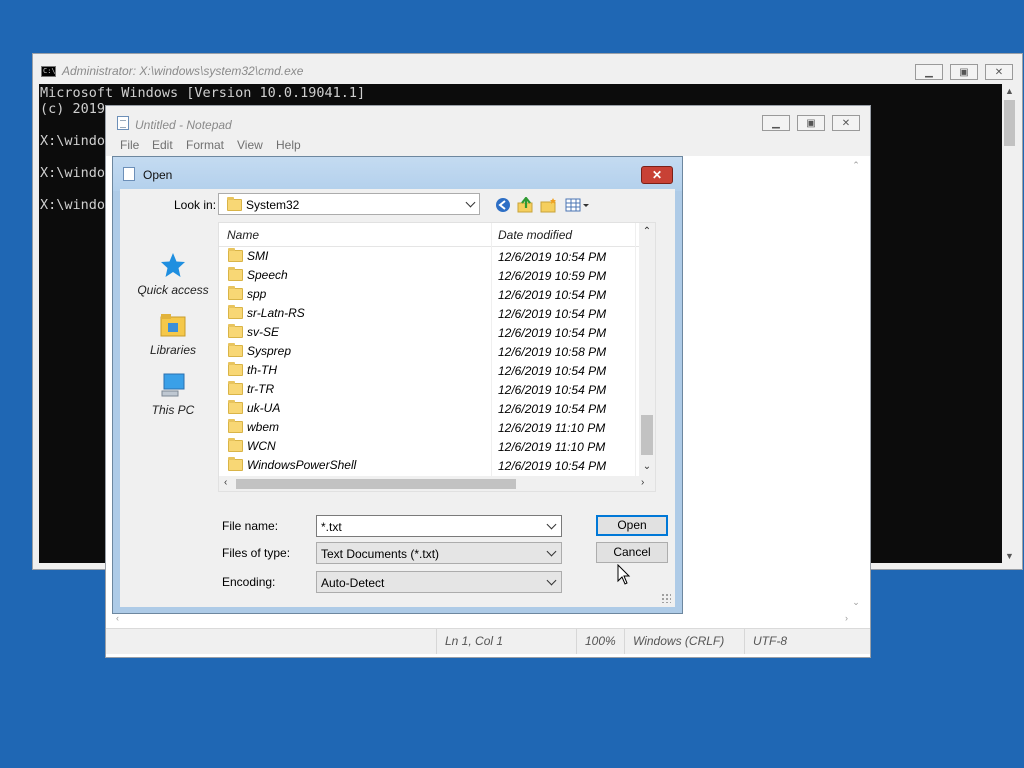  What do you see at coordinates (349, 204) in the screenshot?
I see `look-in-dropdown: System32` at bounding box center [349, 204].